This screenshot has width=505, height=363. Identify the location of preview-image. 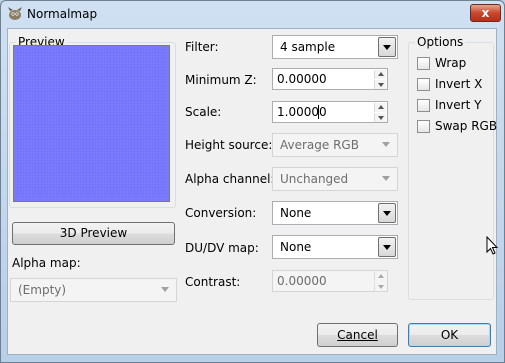
(91, 123).